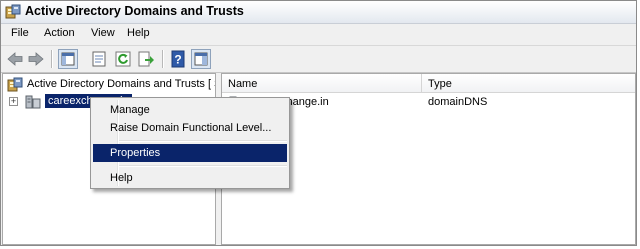 This screenshot has width=640, height=249. Describe the element at coordinates (528, 83) in the screenshot. I see `column-header-type: Type` at that location.